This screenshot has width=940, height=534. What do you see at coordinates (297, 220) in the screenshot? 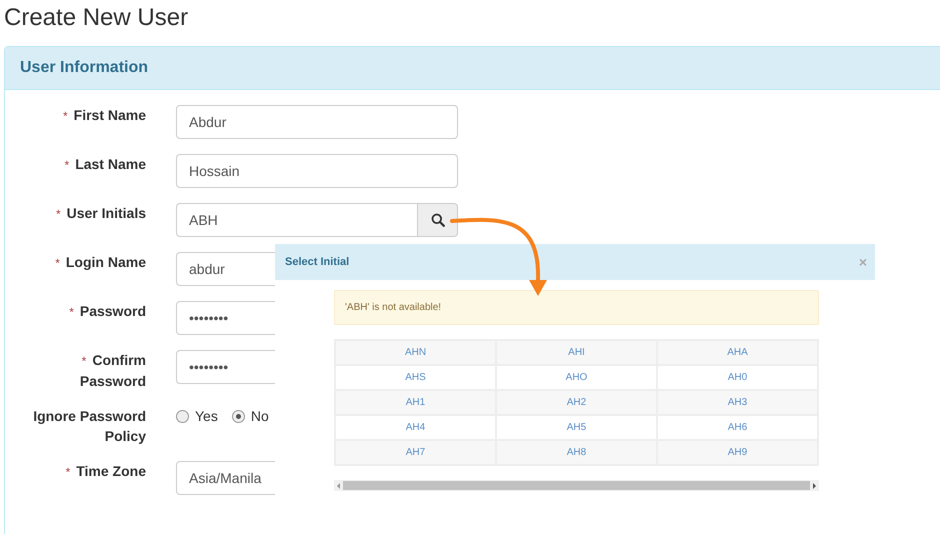
I see `input-field: ABH` at bounding box center [297, 220].